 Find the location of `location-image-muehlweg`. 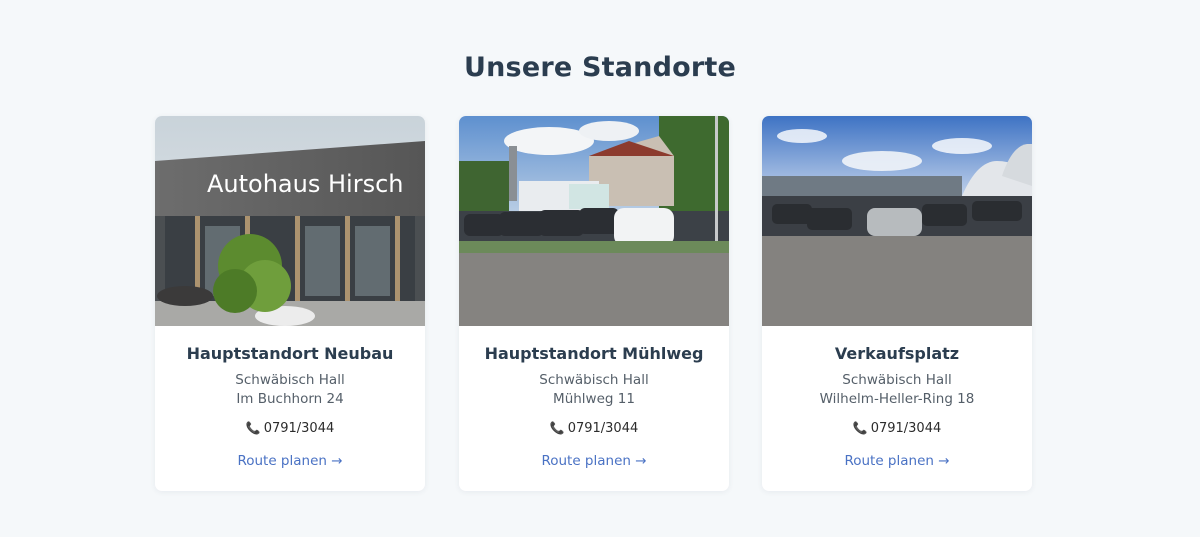

location-image-muehlweg is located at coordinates (594, 221).